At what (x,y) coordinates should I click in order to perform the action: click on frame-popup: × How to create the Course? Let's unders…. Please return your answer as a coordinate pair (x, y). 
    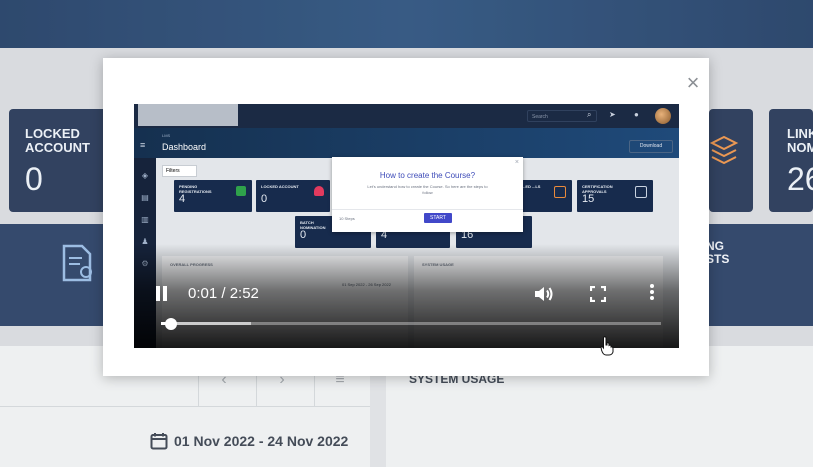
    Looking at the image, I should click on (427, 194).